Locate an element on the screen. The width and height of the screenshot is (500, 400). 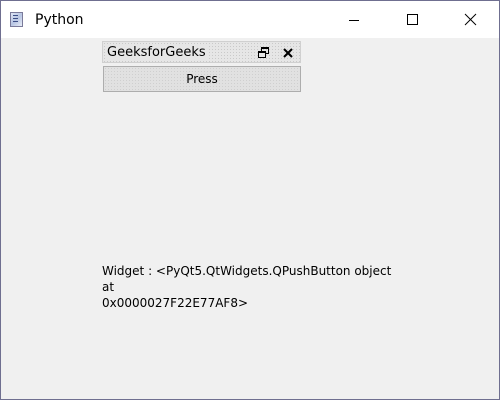
dock-close-button is located at coordinates (288, 52).